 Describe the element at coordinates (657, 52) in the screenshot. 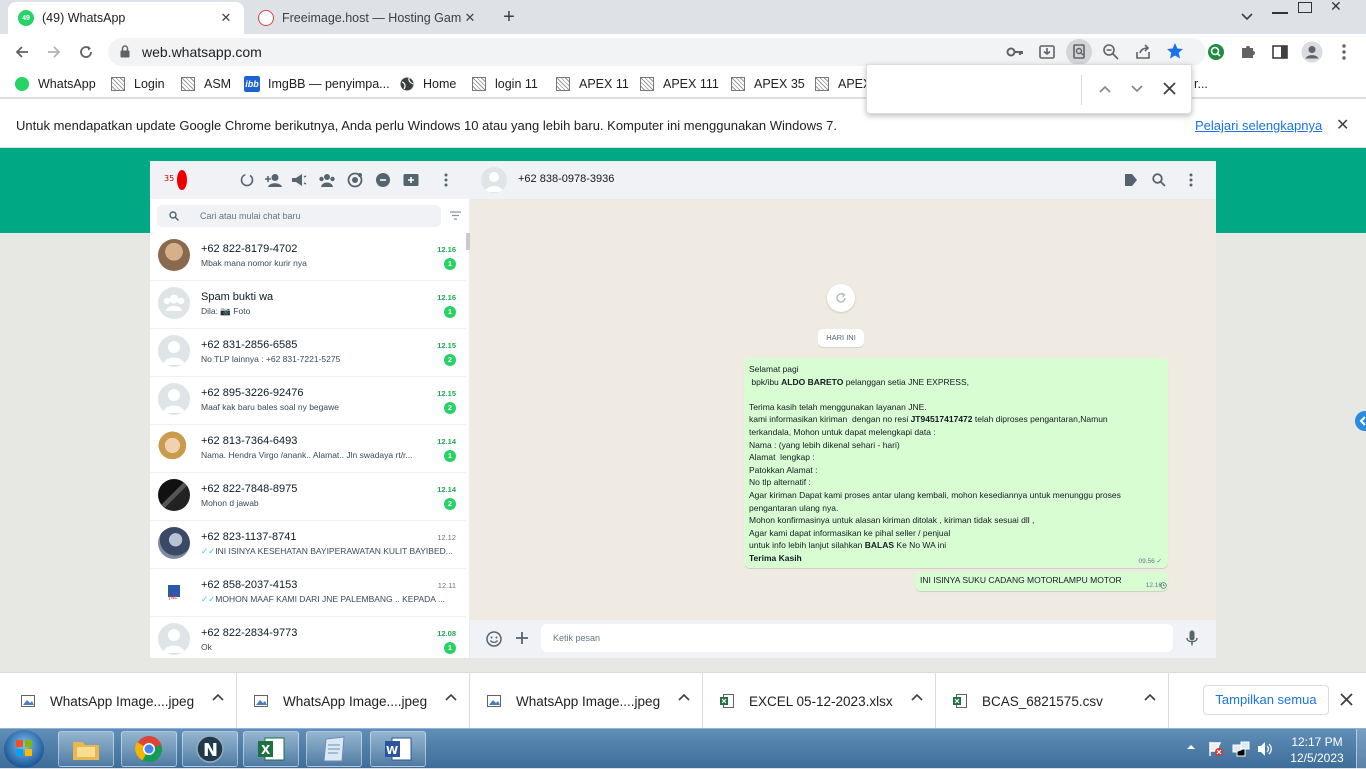

I see `address-bar: web.whatsapp.com` at that location.